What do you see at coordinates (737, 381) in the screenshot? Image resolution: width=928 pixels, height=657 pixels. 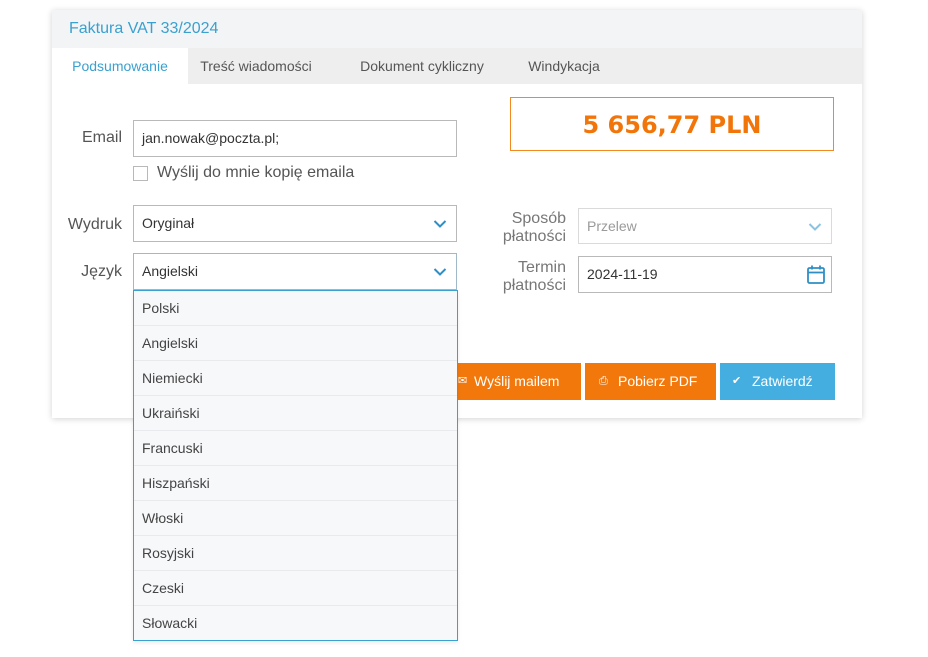 I see `checkmark-icon: ✔` at bounding box center [737, 381].